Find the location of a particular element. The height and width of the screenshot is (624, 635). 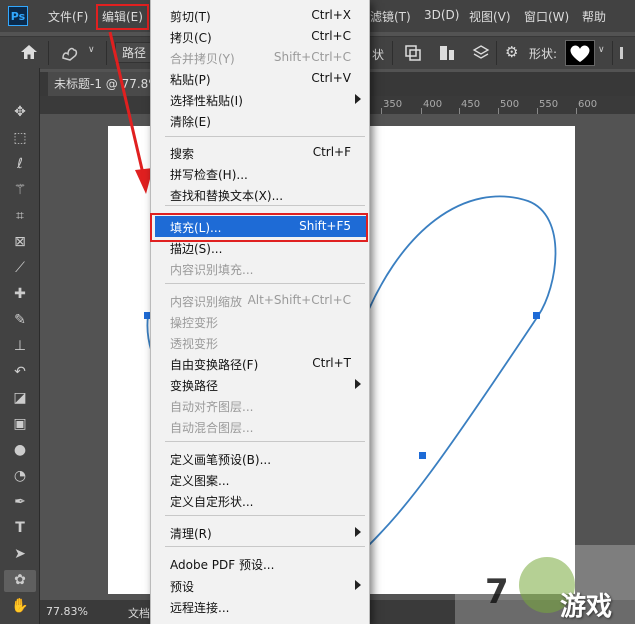

menu-item-label: 选择性粘贴(I) is located at coordinates (206, 101).